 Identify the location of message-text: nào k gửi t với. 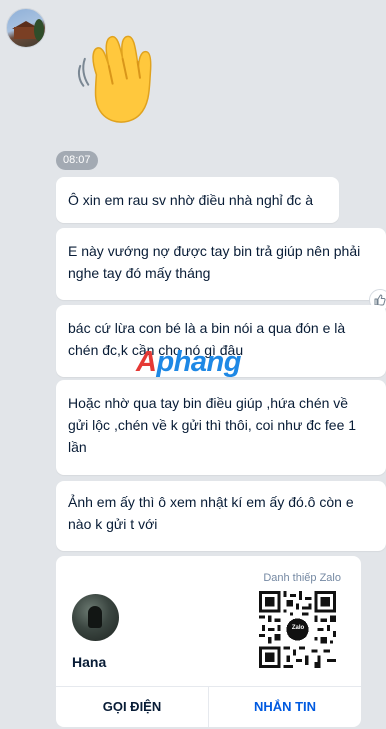
(113, 524).